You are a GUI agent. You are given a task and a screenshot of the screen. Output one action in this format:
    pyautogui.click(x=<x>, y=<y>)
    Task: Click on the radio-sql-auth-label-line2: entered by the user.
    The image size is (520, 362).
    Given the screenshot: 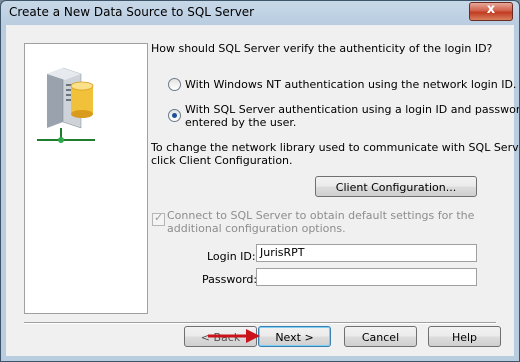 What is the action you would take?
    pyautogui.click(x=240, y=122)
    